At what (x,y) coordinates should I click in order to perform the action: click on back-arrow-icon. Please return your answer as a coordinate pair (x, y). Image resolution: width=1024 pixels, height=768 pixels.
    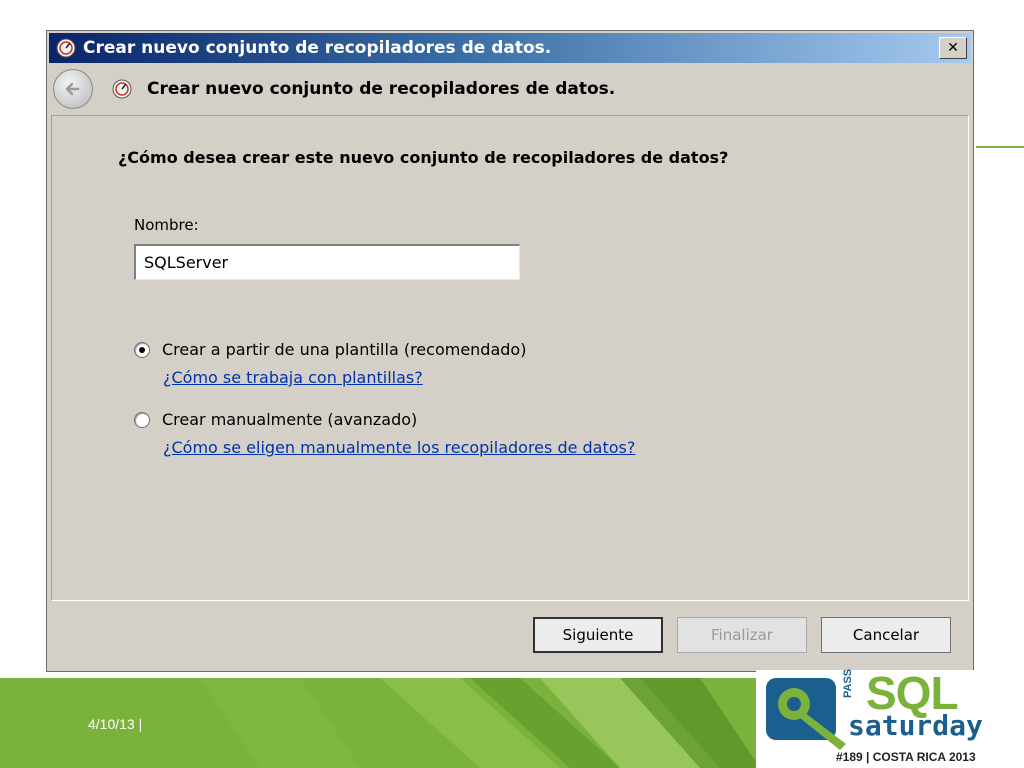
    Looking at the image, I should click on (72, 89).